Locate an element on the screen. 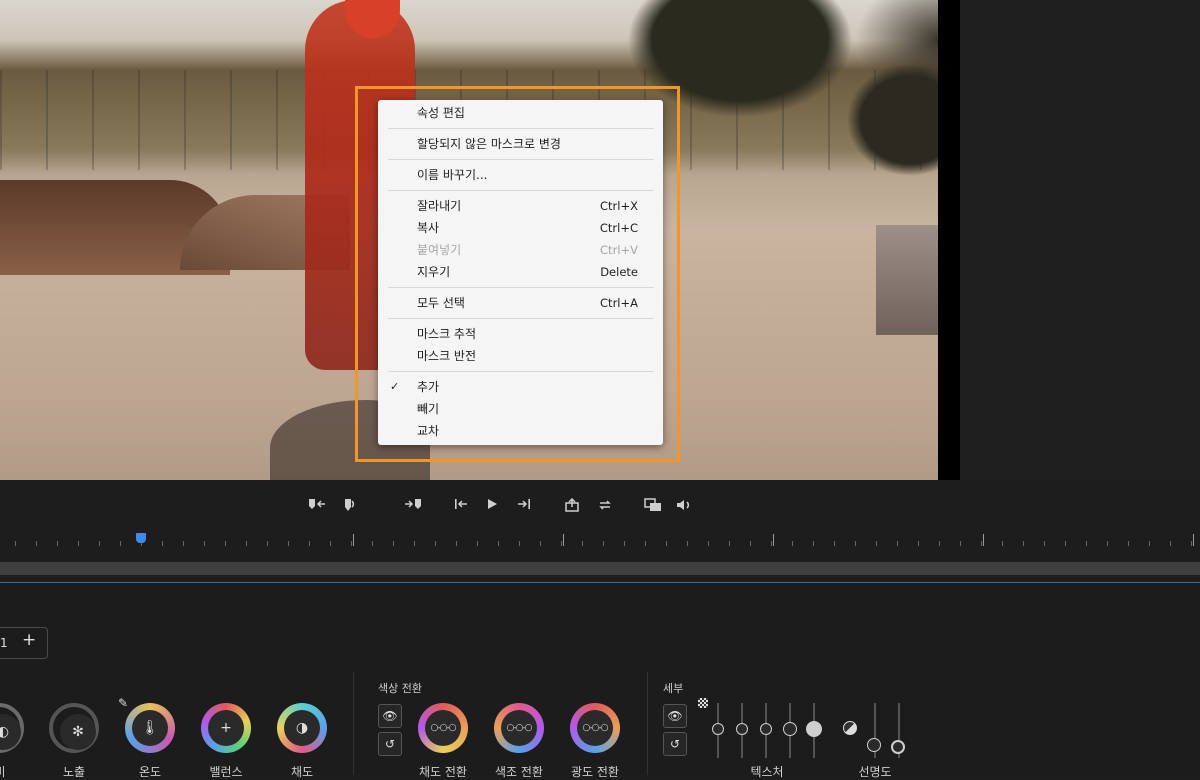  knob-label: 밸런스 is located at coordinates (226, 772).